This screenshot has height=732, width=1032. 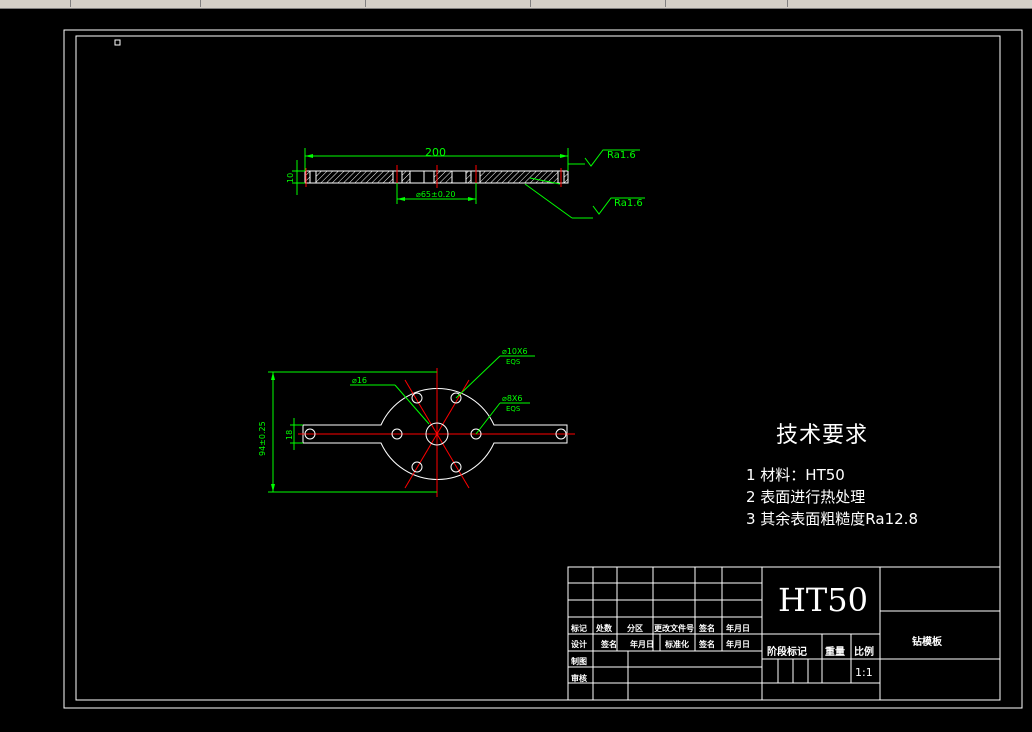 I want to click on tech-requirements-title: 技术要求, so click(x=822, y=435).